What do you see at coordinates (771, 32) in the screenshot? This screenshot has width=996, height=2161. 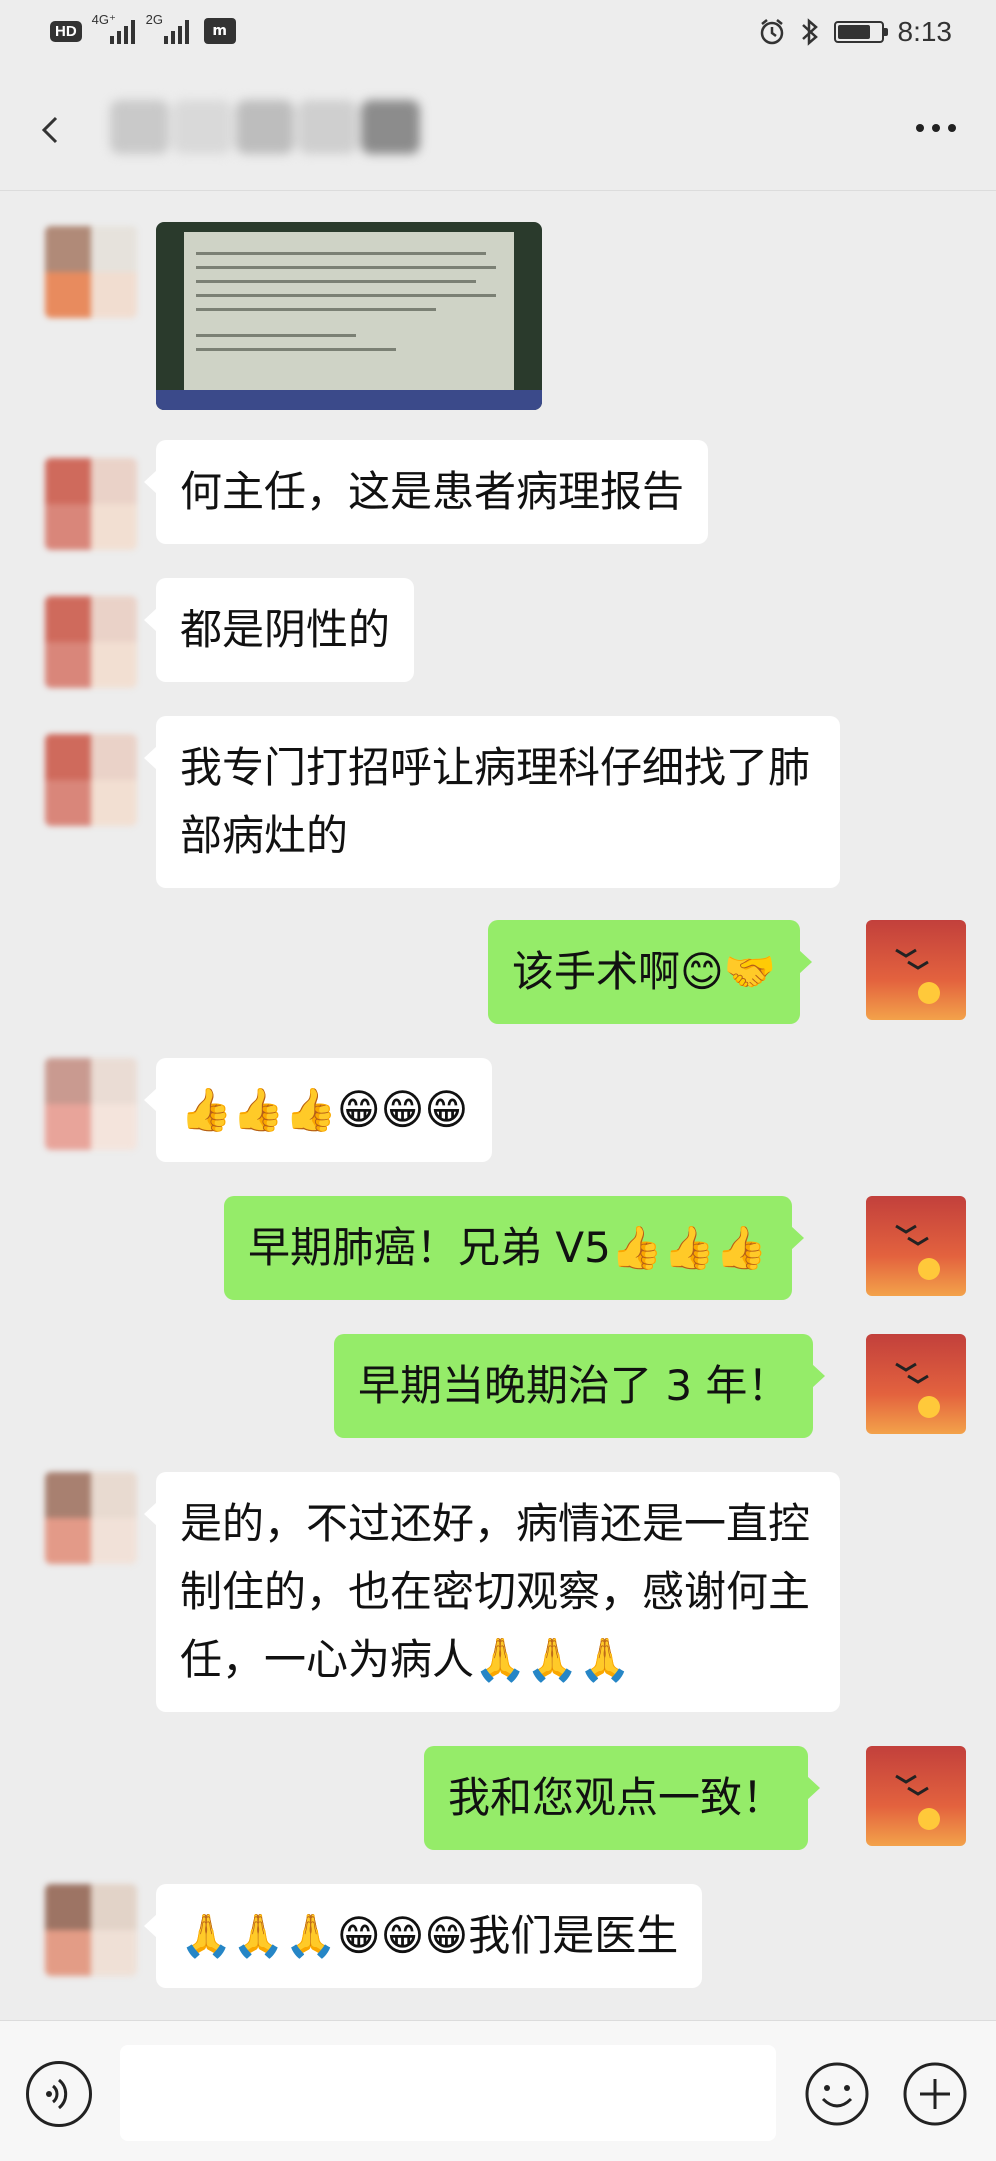 I see `alarm-icon` at bounding box center [771, 32].